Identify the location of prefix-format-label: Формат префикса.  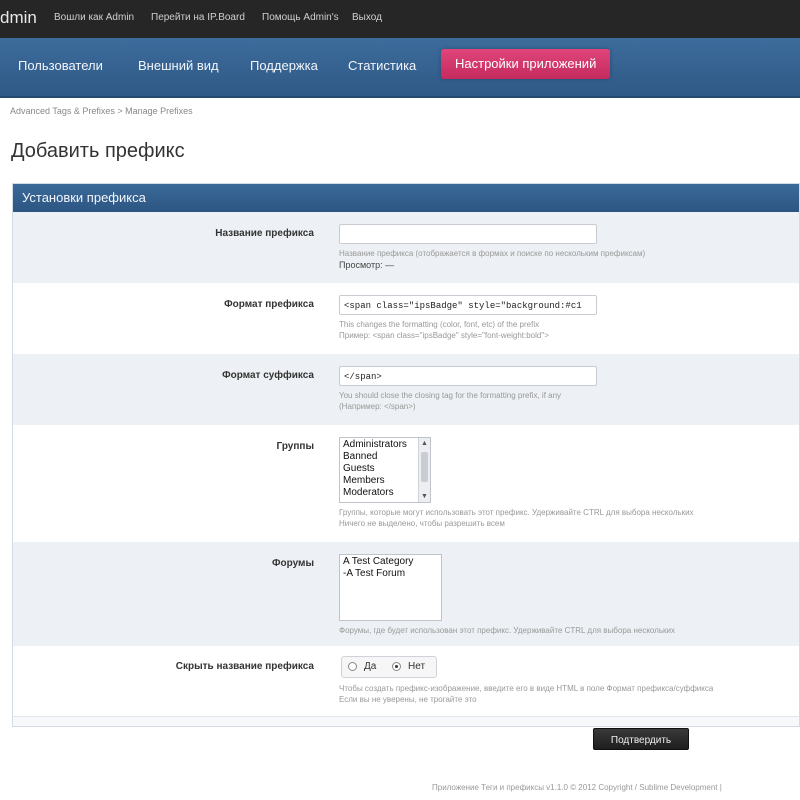
(269, 304).